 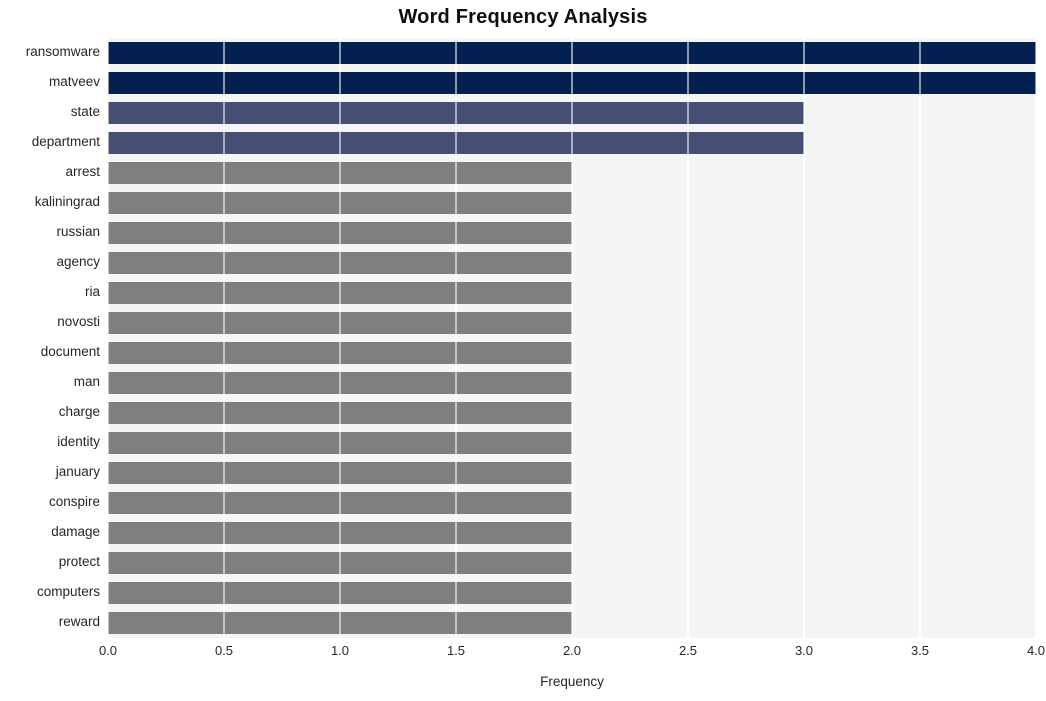 What do you see at coordinates (75, 531) in the screenshot?
I see `y-axis-tick-label: damage` at bounding box center [75, 531].